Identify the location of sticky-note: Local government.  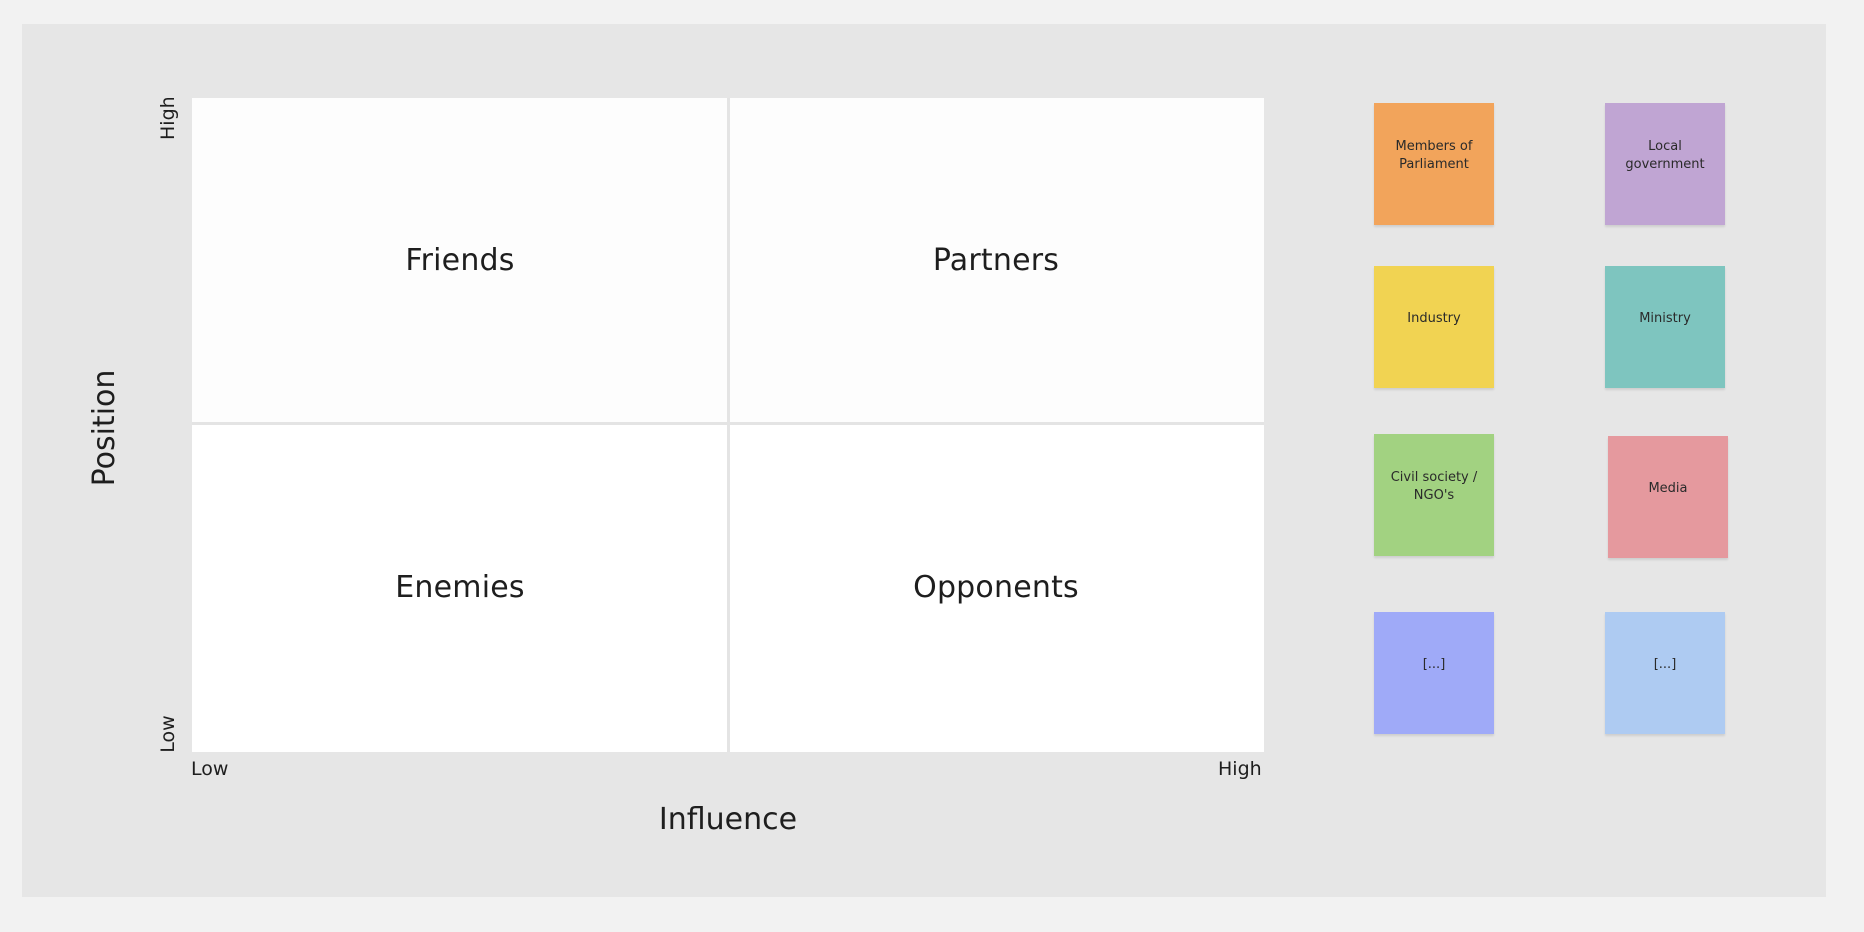
(1665, 164).